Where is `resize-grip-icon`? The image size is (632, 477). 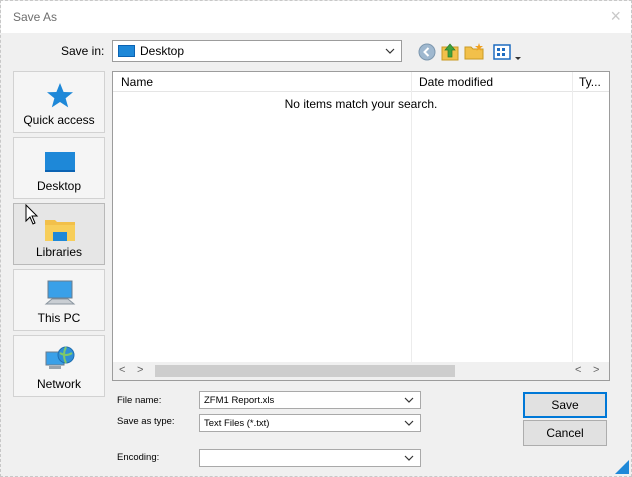 resize-grip-icon is located at coordinates (622, 467).